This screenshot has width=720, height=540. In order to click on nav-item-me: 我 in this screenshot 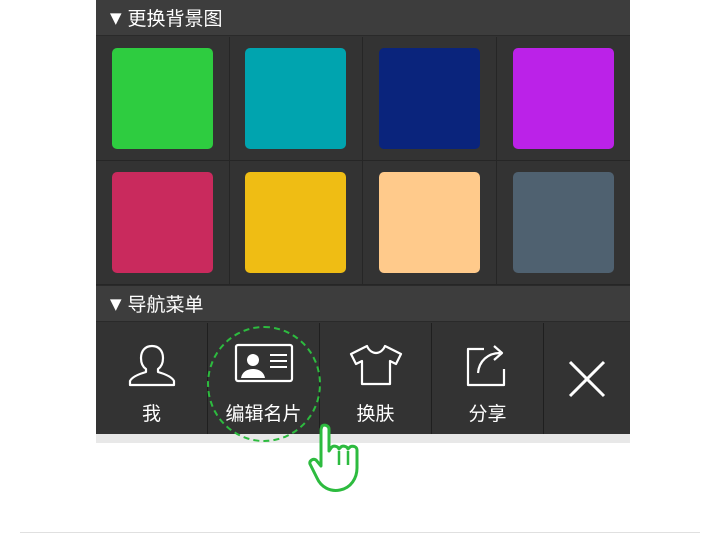, I will do `click(152, 378)`.